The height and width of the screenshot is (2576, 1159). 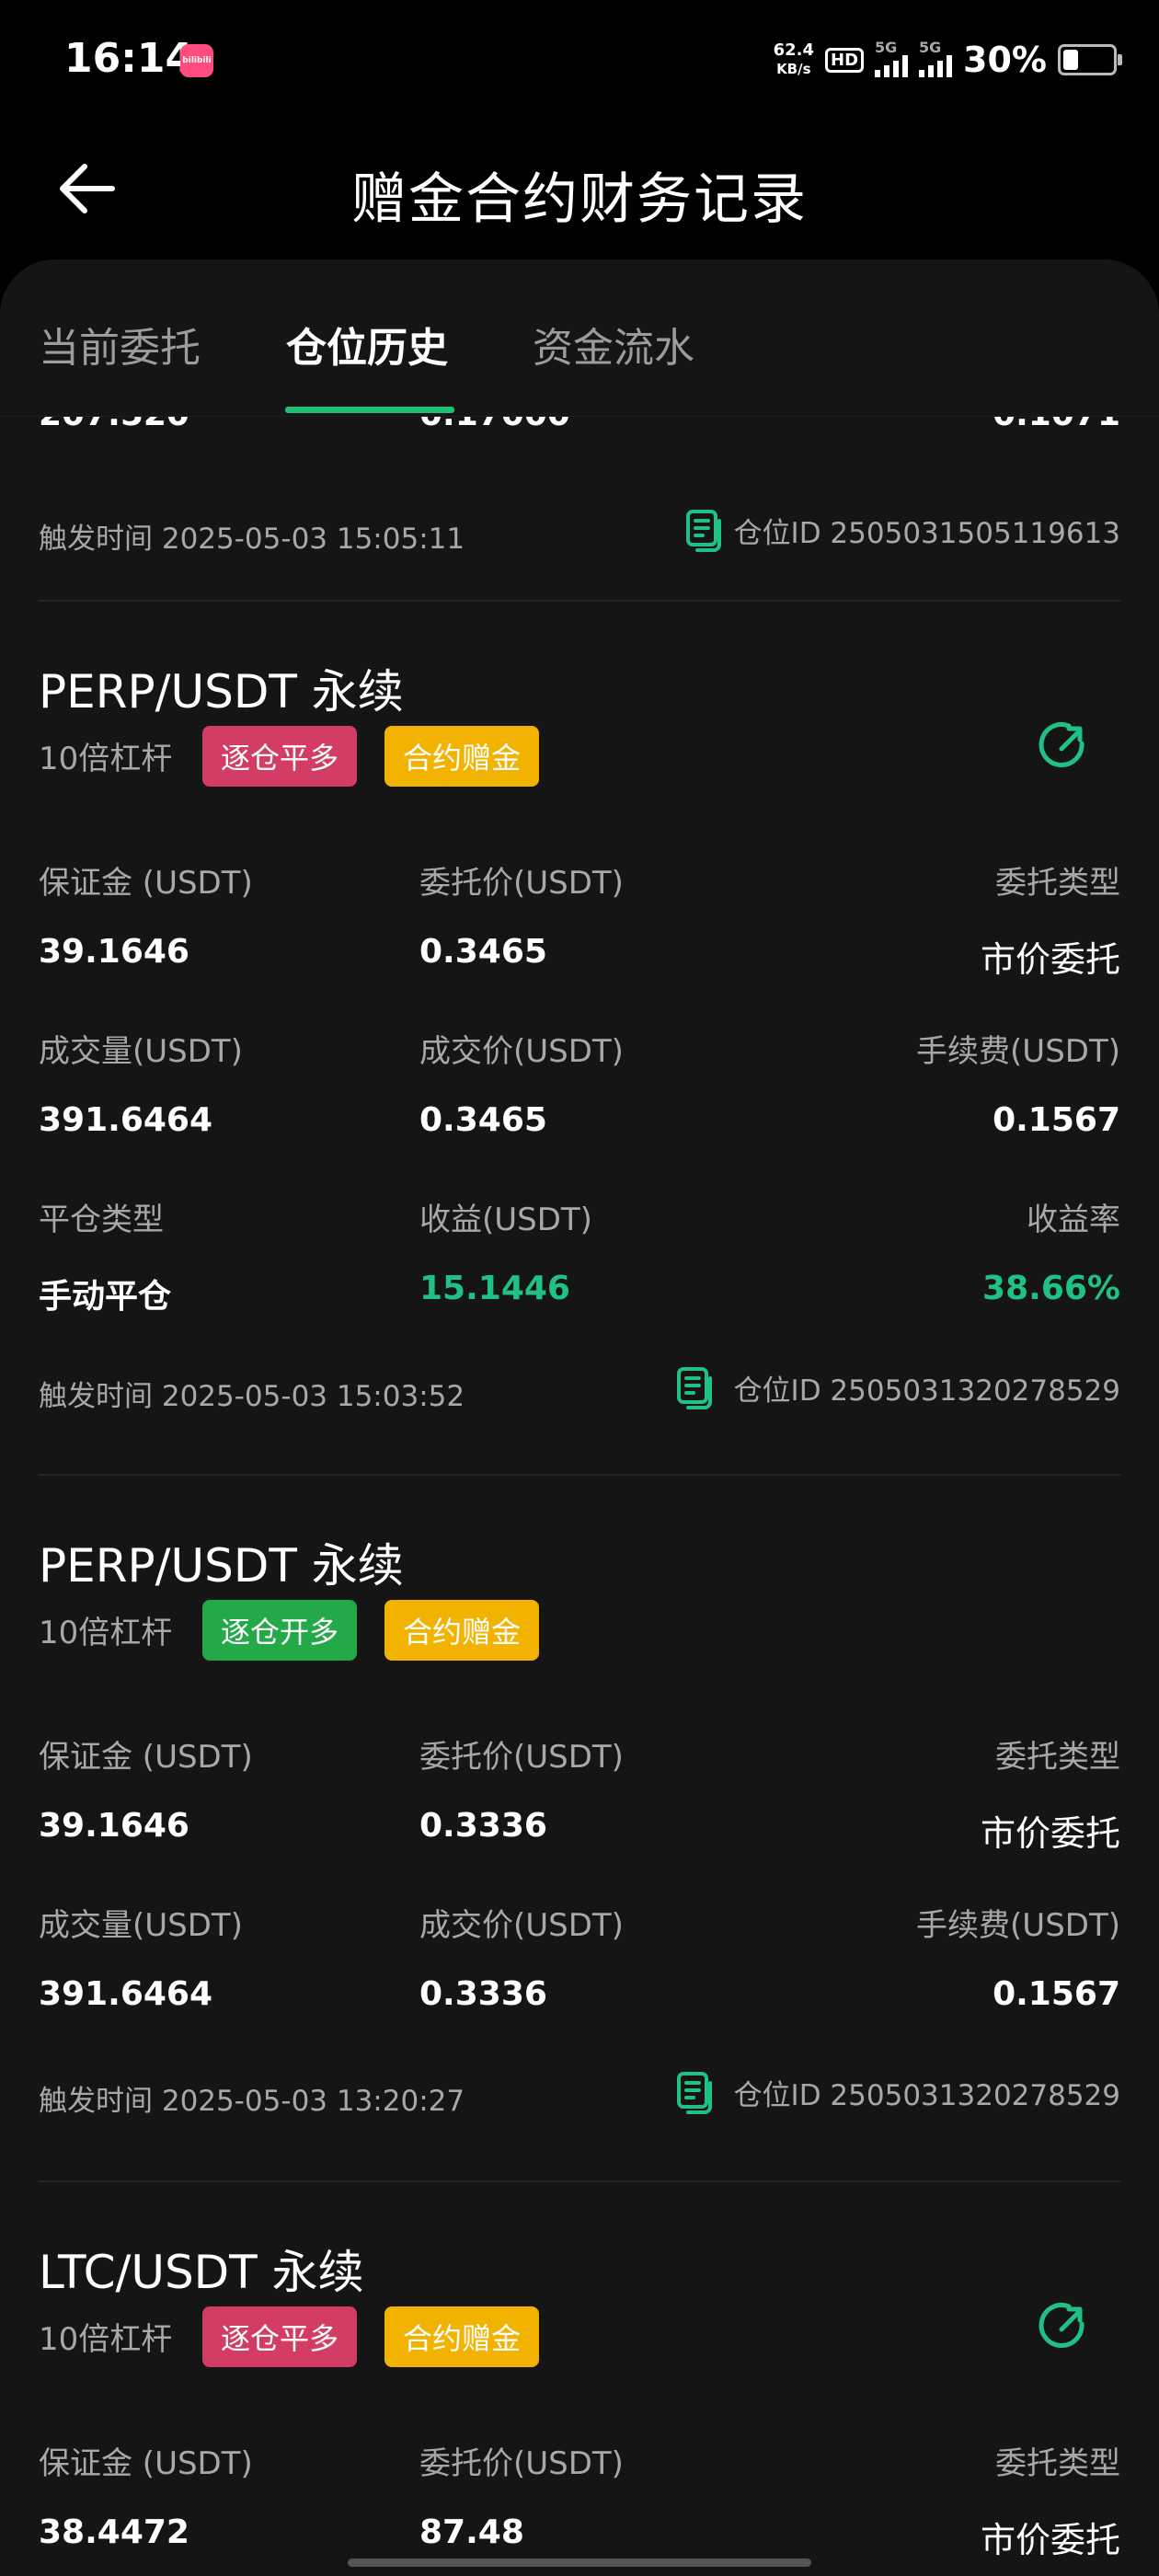 I want to click on direction-tag: 逐仓开多, so click(x=279, y=1630).